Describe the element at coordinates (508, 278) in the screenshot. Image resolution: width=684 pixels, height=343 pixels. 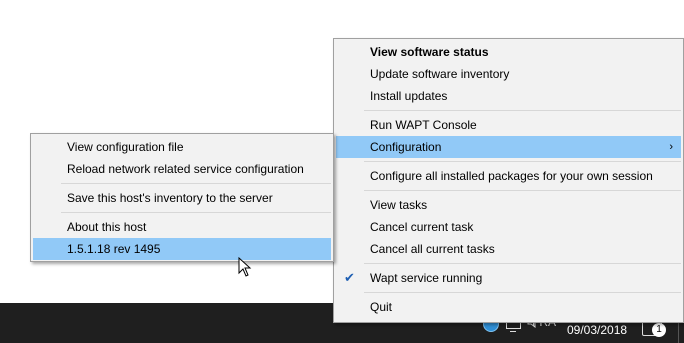
I see `menu-item-service-running: ✔ Wapt service running` at that location.